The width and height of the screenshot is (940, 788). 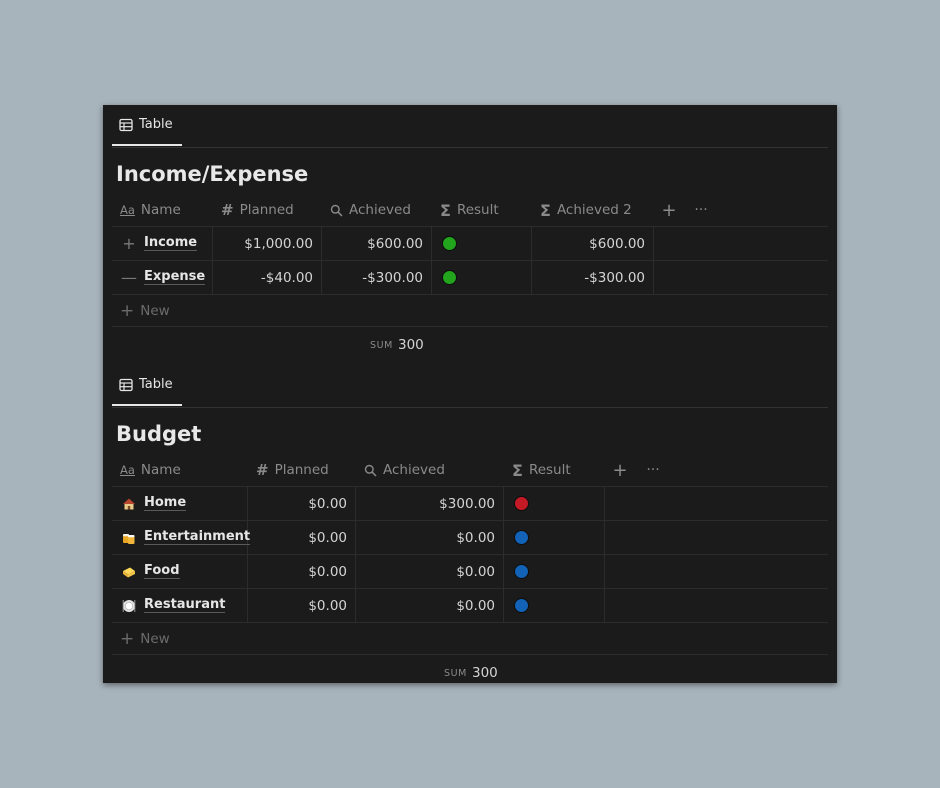 I want to click on planned-cell: $1,000.00, so click(x=267, y=243).